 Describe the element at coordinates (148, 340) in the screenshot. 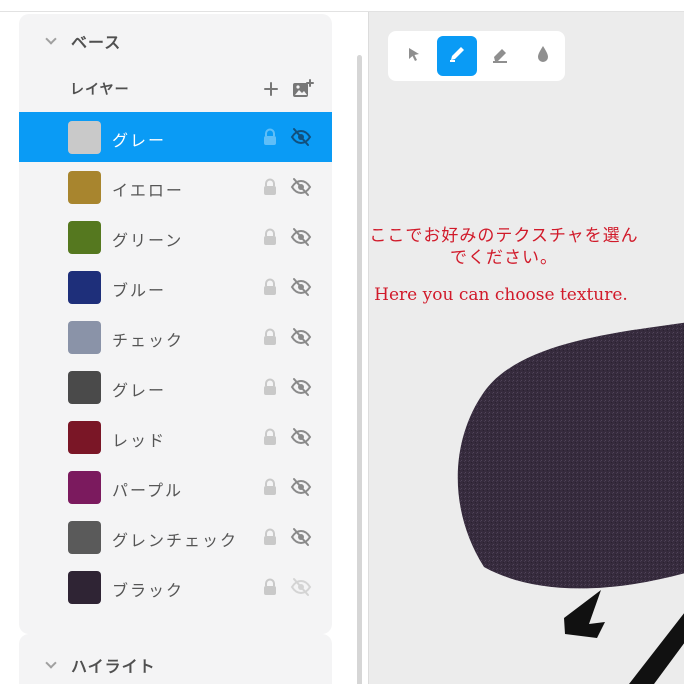

I see `layer-name: チェック` at that location.